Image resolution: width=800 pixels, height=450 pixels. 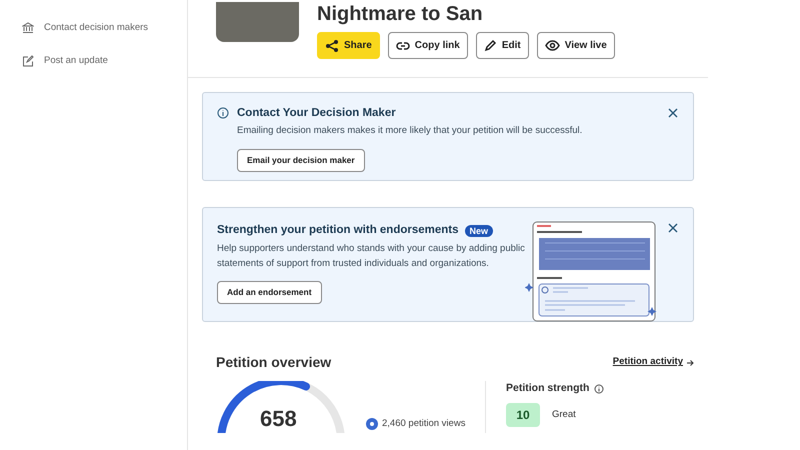 I want to click on email-button: Email your decision maker, so click(x=301, y=160).